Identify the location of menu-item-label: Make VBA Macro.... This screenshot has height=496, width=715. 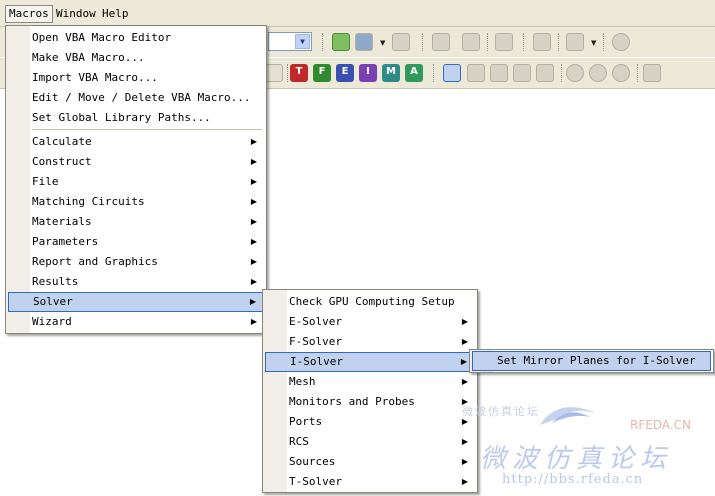
(88, 57).